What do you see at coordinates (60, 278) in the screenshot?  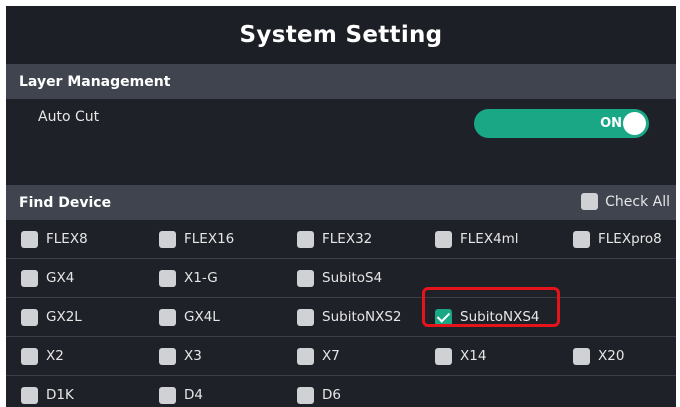 I see `device-label: GX4` at bounding box center [60, 278].